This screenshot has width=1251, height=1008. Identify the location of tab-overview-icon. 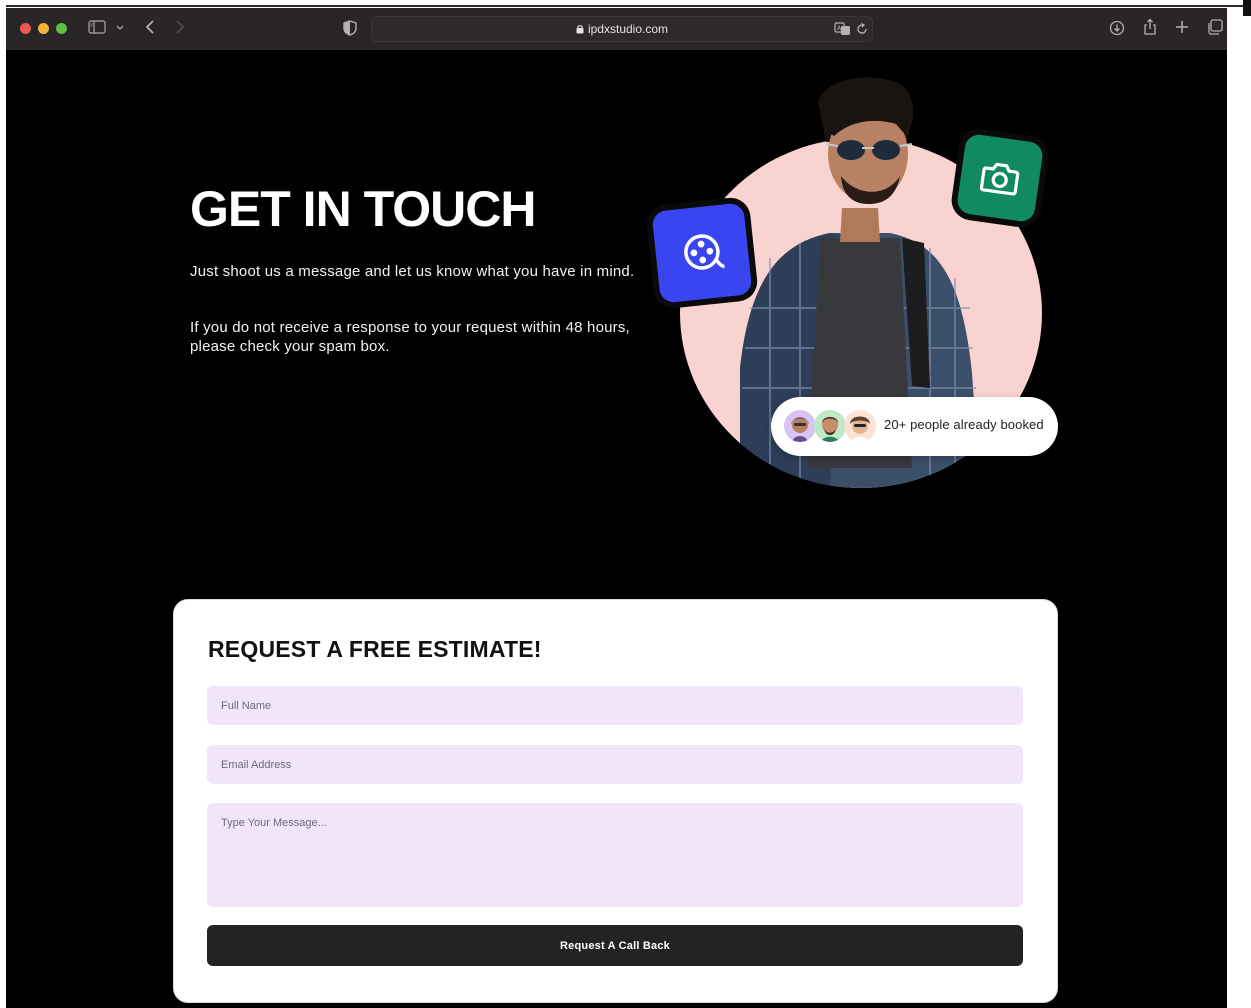
(1215, 29).